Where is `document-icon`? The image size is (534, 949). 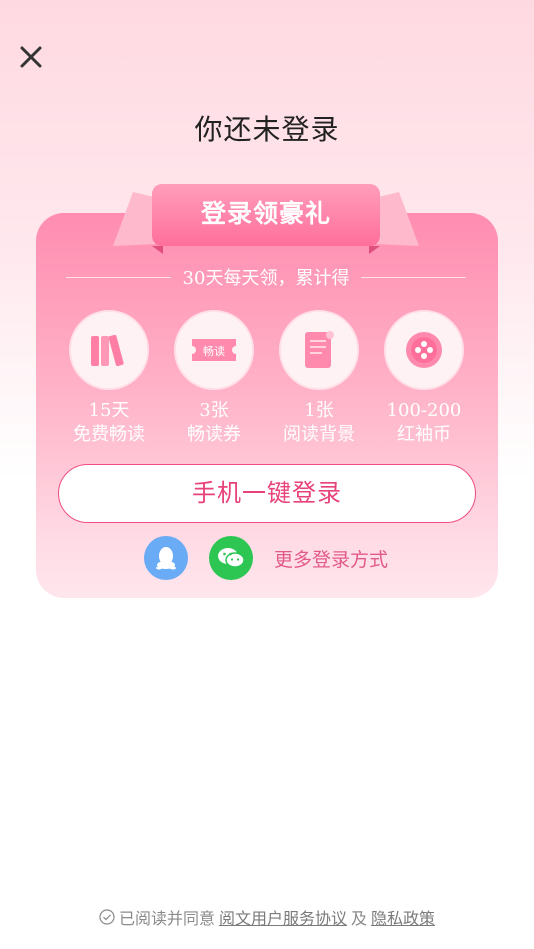 document-icon is located at coordinates (319, 350).